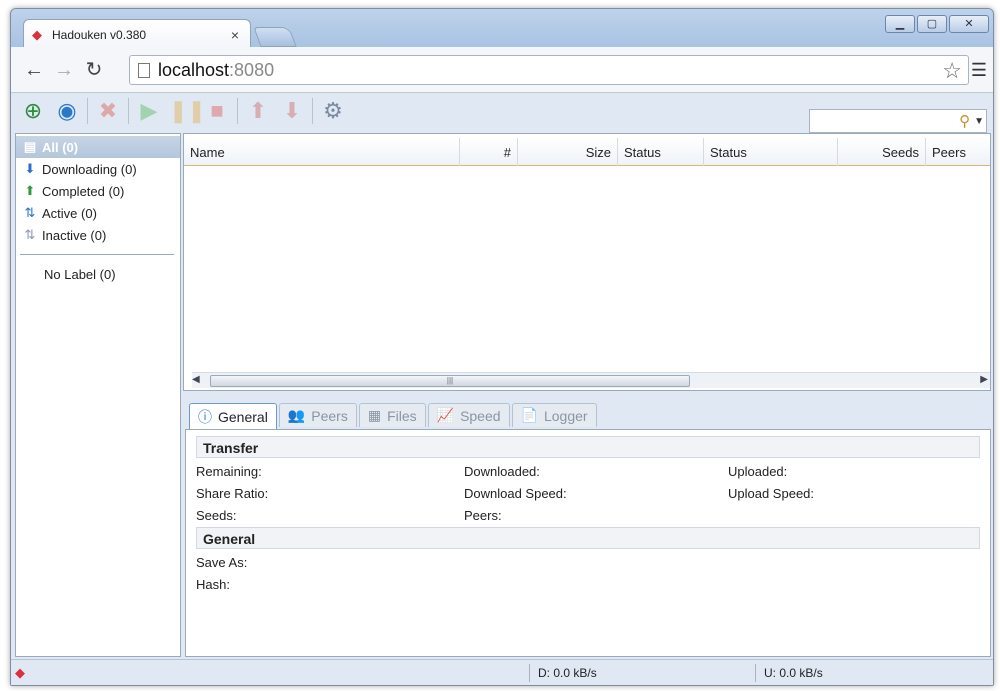 This screenshot has width=1000, height=691. Describe the element at coordinates (30, 146) in the screenshot. I see `all-icon: ▤` at that location.